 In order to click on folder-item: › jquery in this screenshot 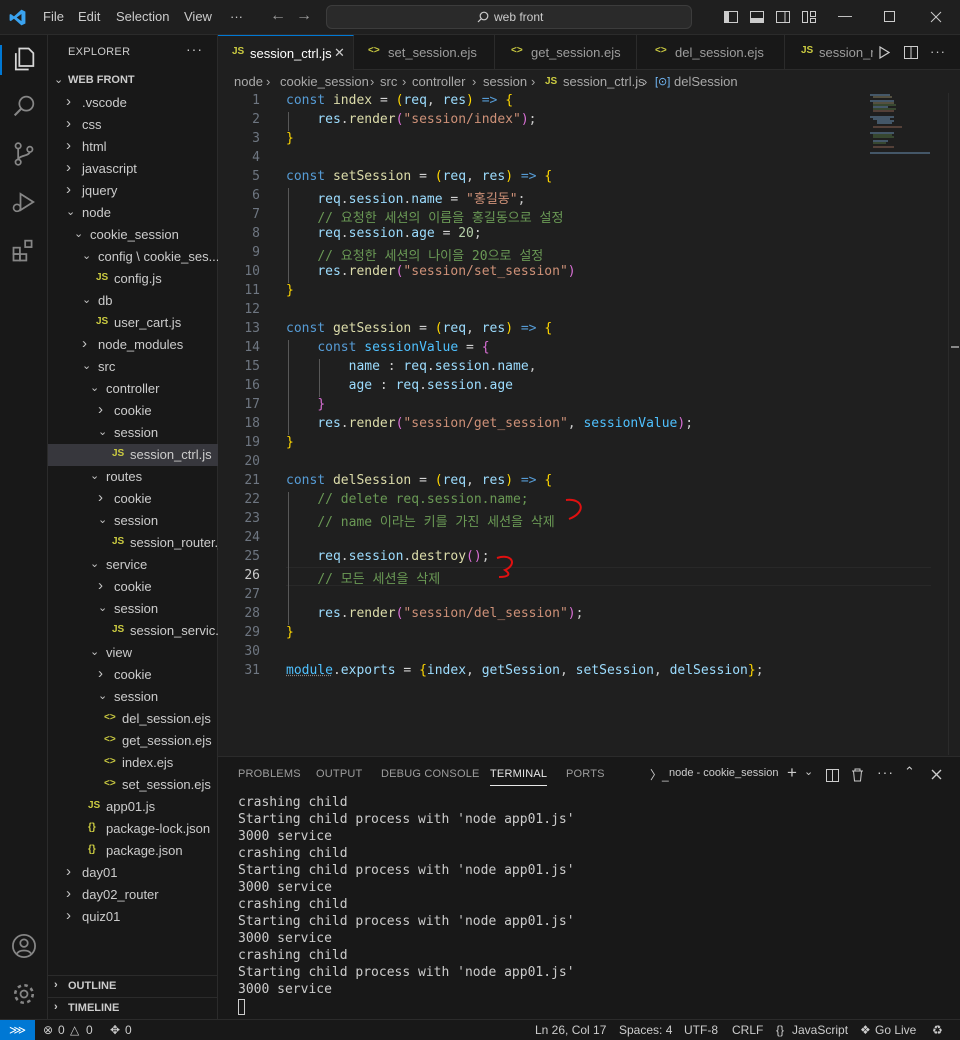, I will do `click(133, 191)`.